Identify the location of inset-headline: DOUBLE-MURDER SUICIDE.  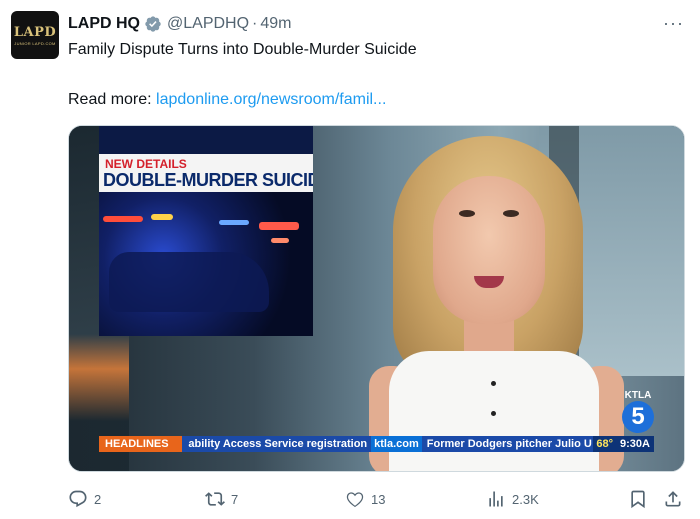
(208, 180).